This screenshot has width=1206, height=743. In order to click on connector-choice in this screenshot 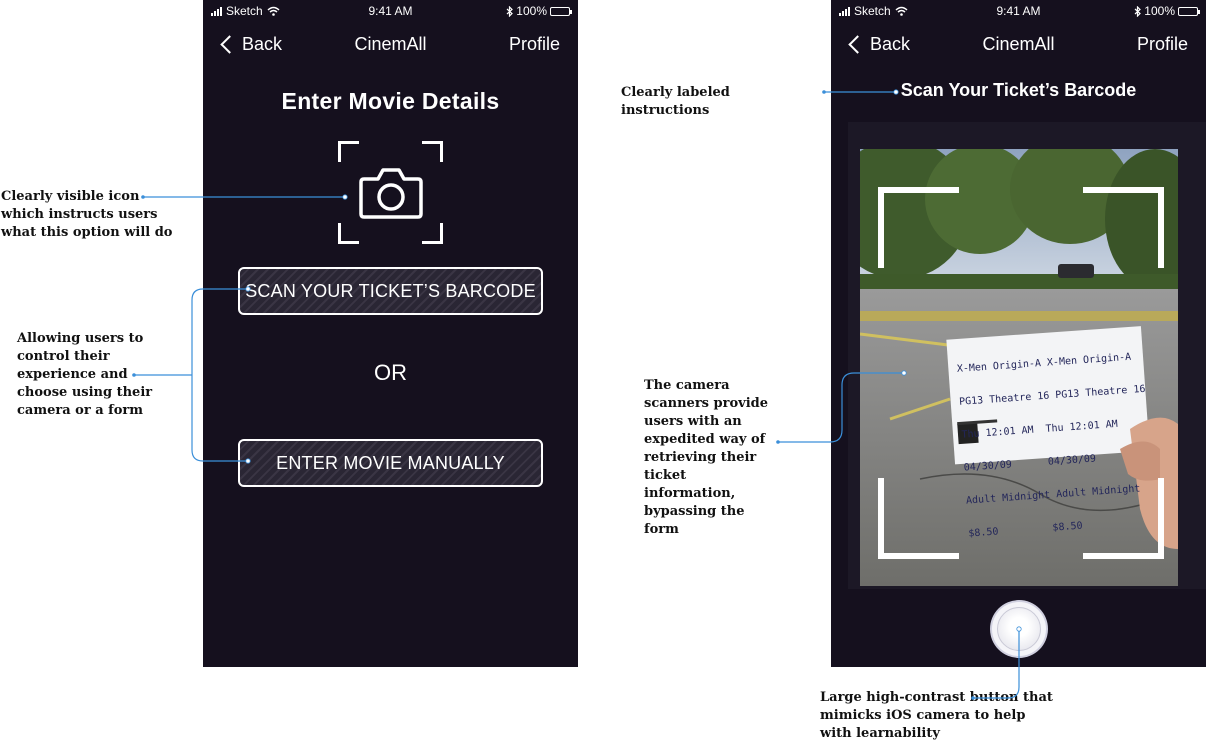, I will do `click(191, 375)`.